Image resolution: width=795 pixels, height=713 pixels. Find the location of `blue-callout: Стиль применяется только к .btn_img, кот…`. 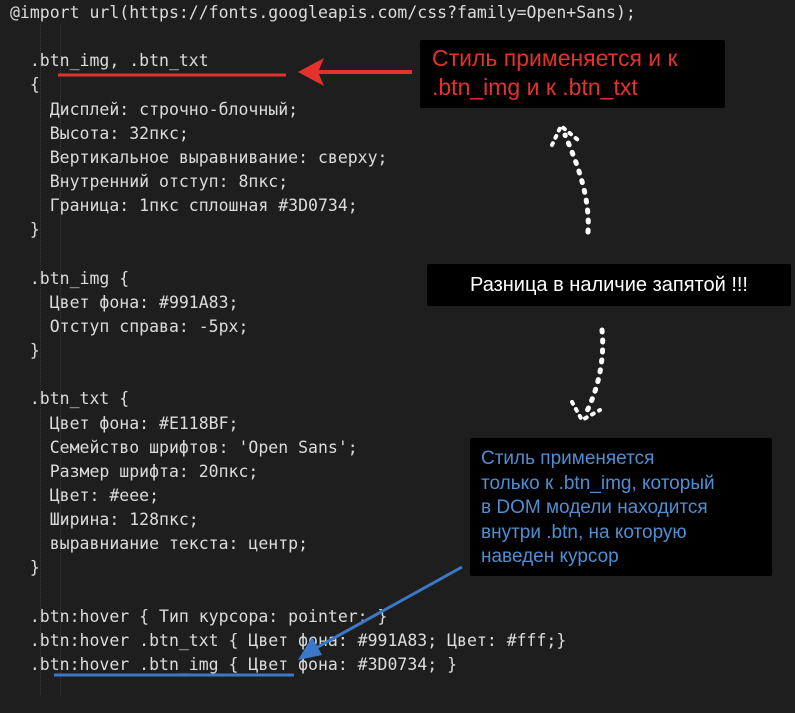

blue-callout: Стиль применяется только к .btn_img, кот… is located at coordinates (621, 507).